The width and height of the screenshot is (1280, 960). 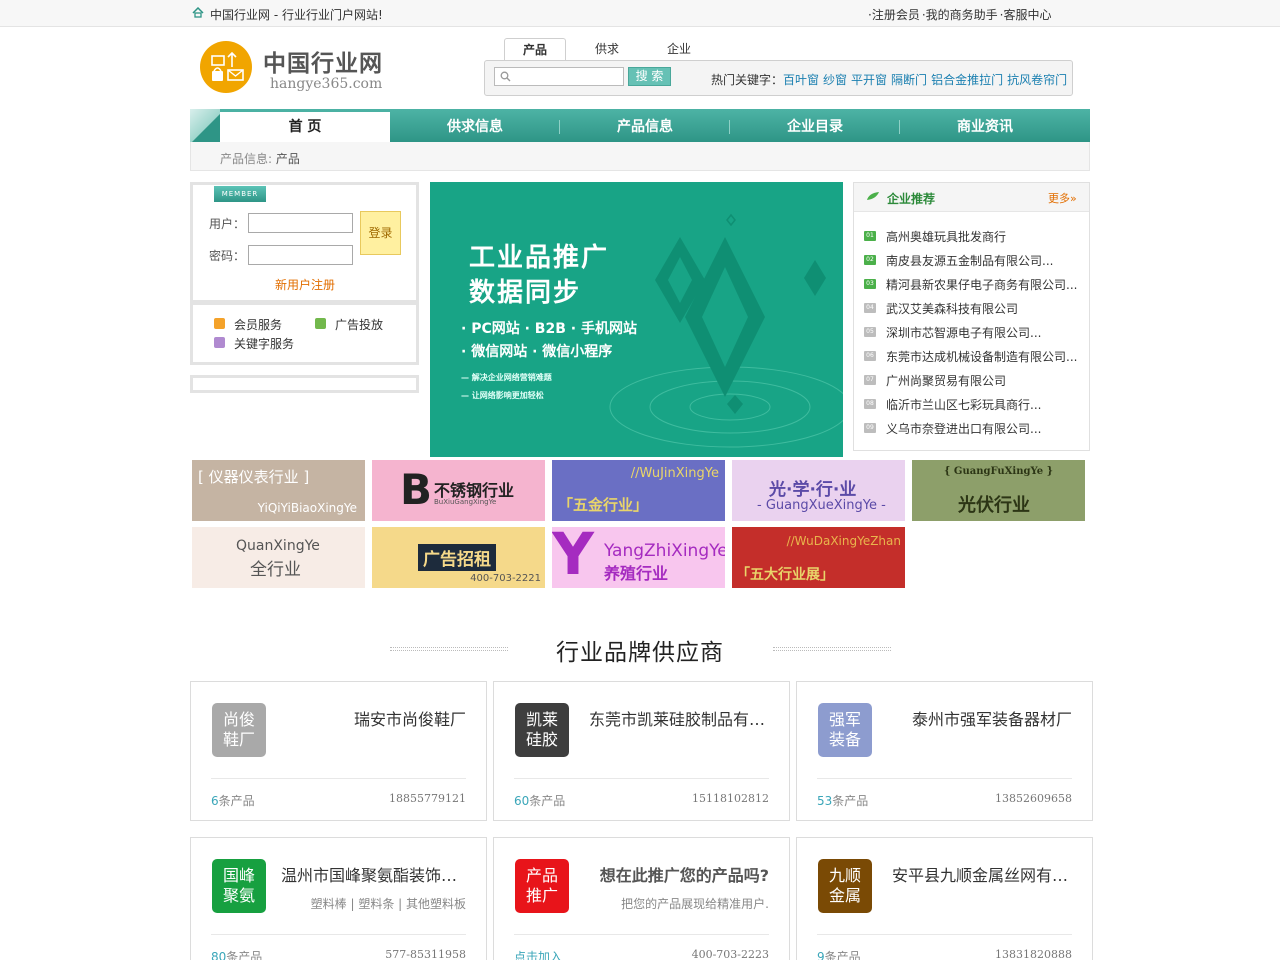 What do you see at coordinates (465, 502) in the screenshot?
I see `tile-subtitle: BuXiuGangXingYe` at bounding box center [465, 502].